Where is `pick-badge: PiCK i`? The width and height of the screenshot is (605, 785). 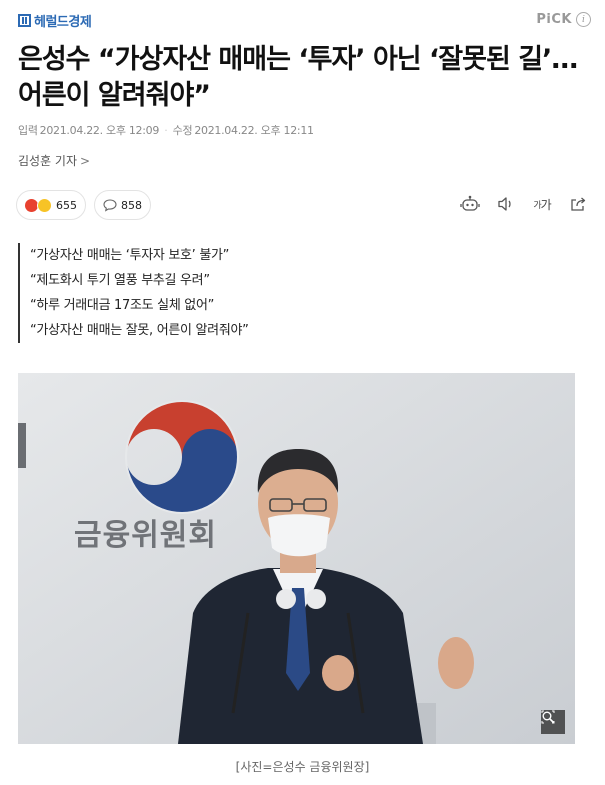
pick-badge: PiCK i is located at coordinates (563, 19).